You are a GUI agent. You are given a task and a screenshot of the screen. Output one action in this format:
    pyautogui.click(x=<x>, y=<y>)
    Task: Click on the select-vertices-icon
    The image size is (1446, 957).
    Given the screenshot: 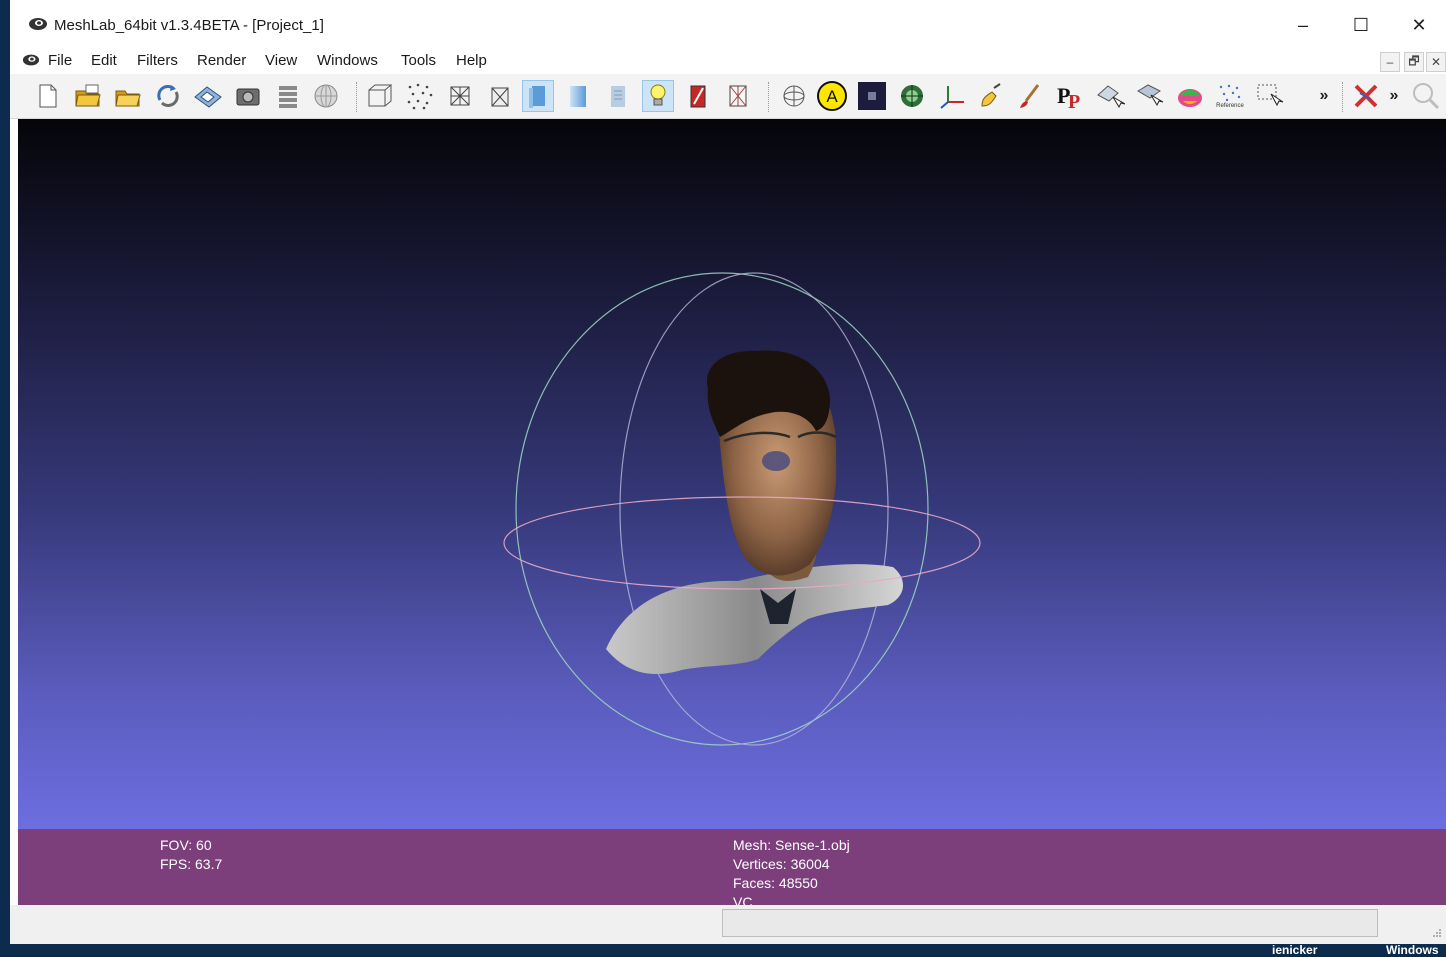 What is the action you would take?
    pyautogui.click(x=1110, y=96)
    